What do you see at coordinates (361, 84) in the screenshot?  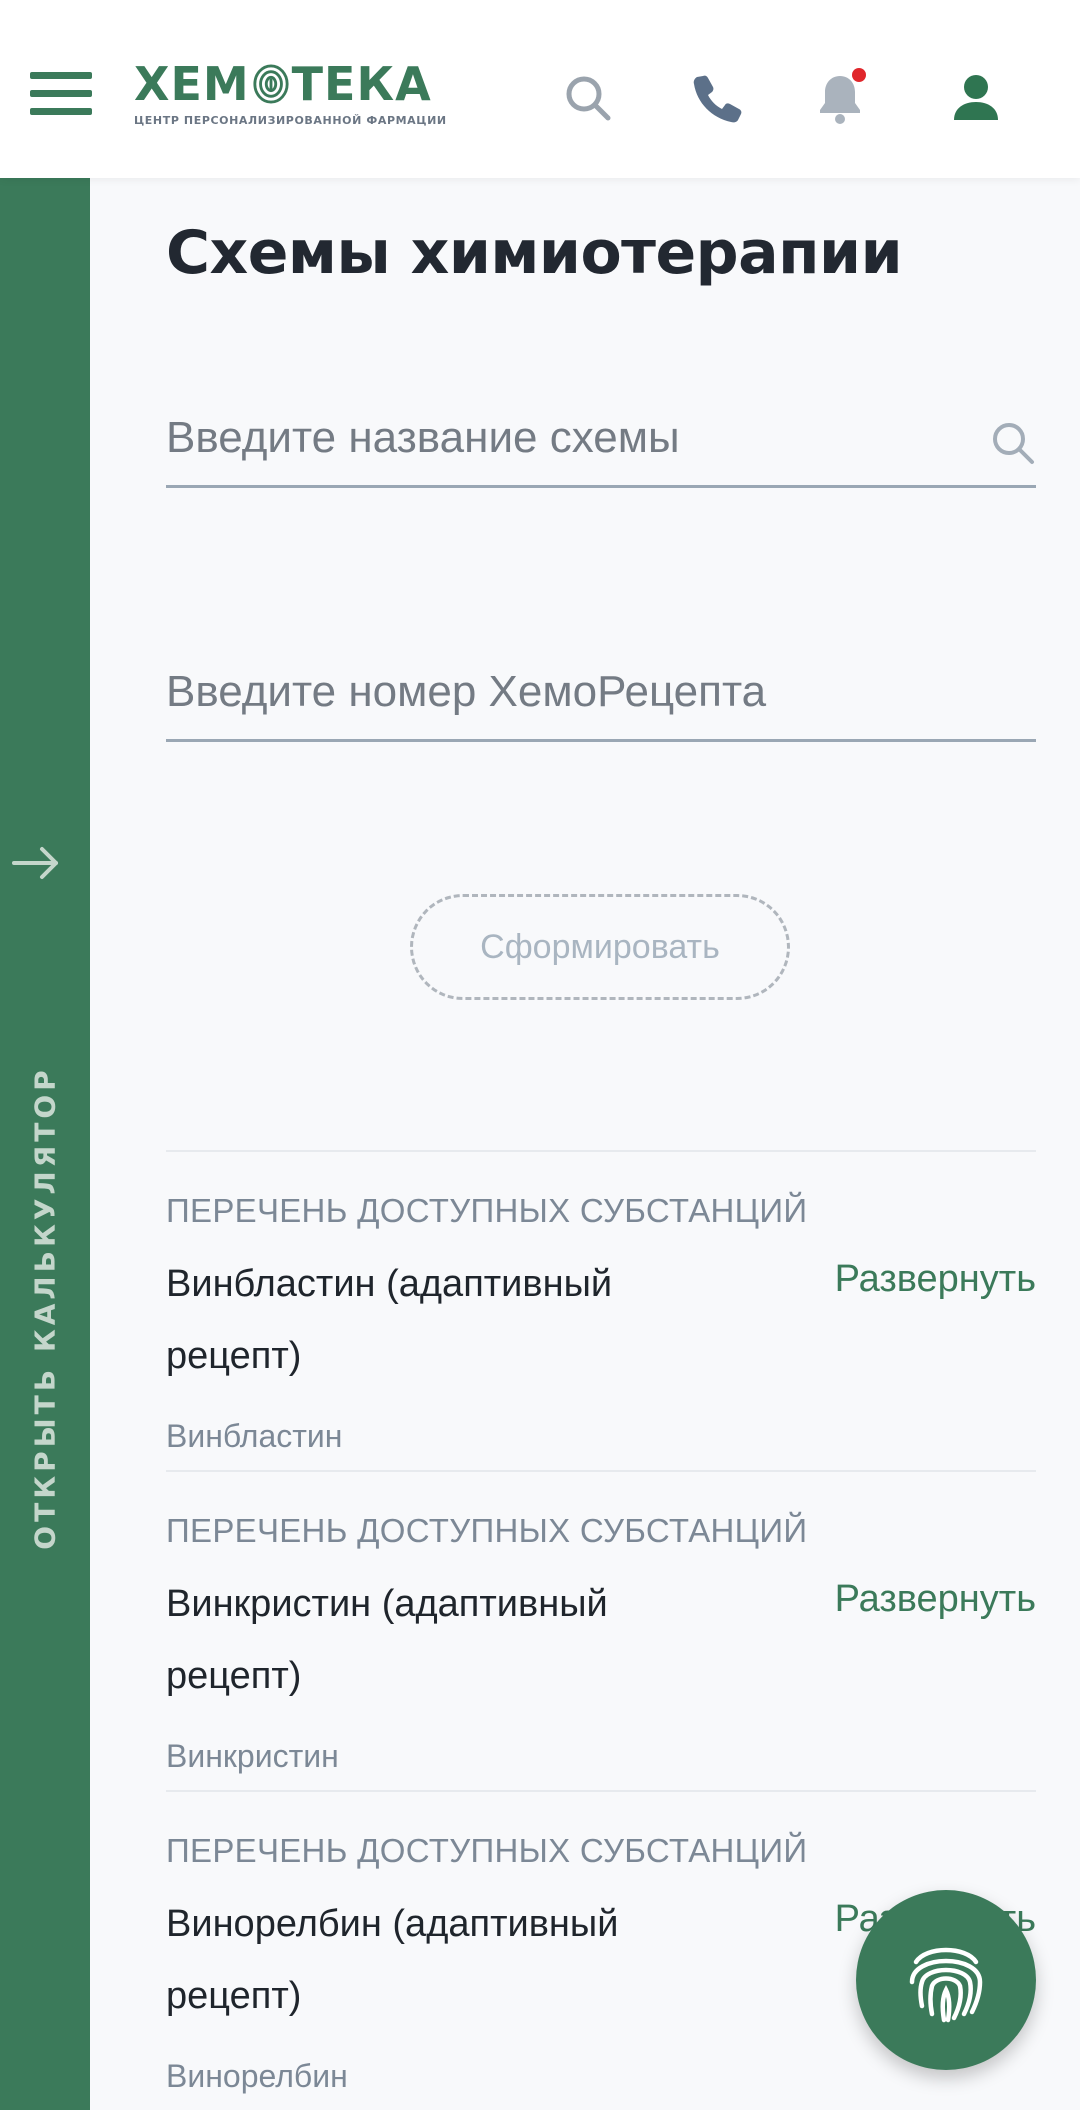 I see `logo-text-part2: ТЕКА` at bounding box center [361, 84].